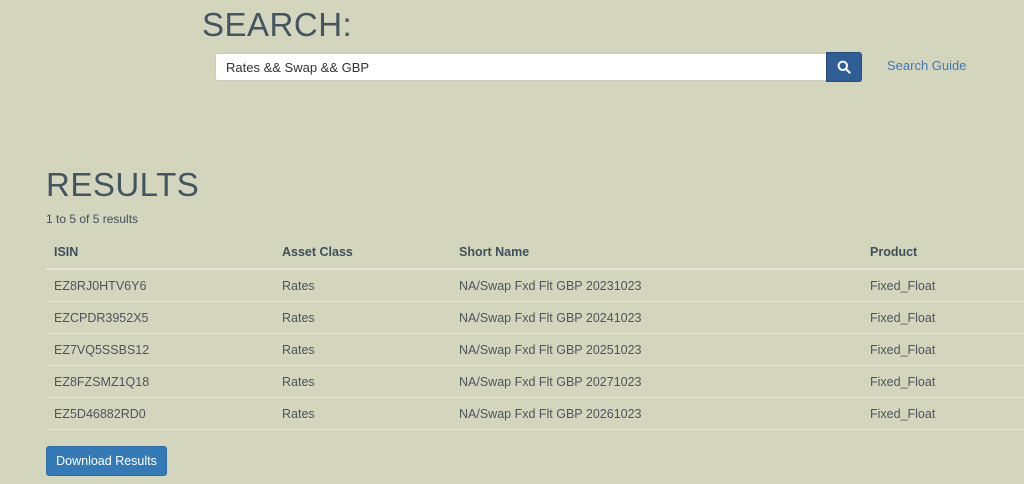 The image size is (1024, 484). Describe the element at coordinates (362, 253) in the screenshot. I see `column-header-asset-class: Asset Class` at that location.